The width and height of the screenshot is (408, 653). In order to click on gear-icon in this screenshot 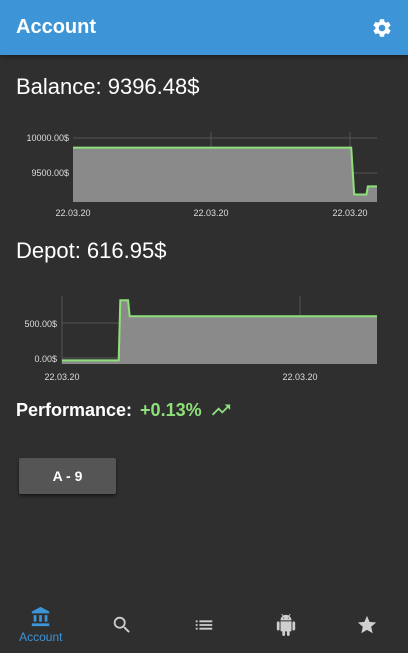, I will do `click(382, 27)`.